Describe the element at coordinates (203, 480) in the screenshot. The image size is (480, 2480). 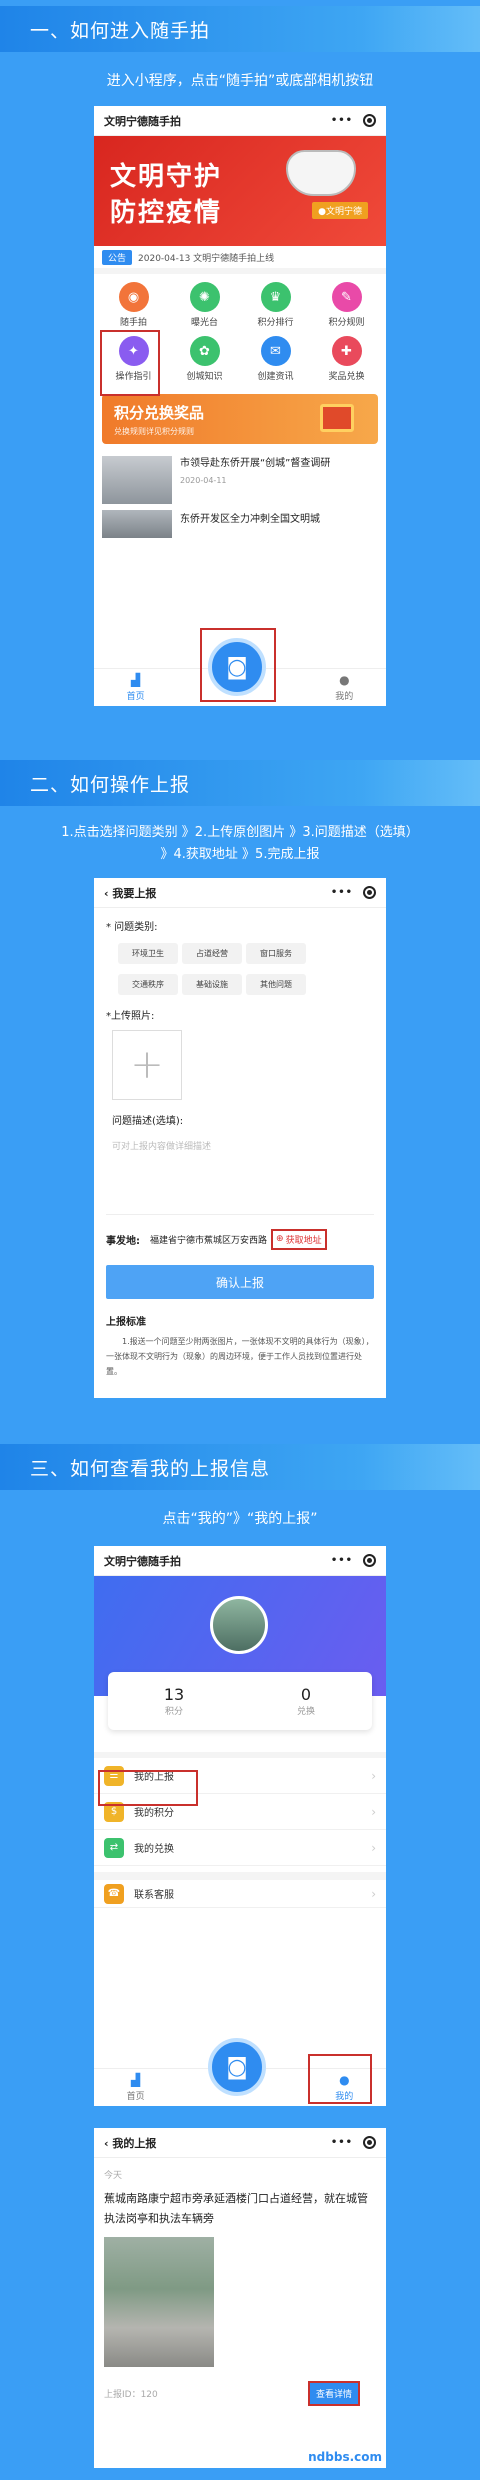
I see `news-date: 2020-04-11` at that location.